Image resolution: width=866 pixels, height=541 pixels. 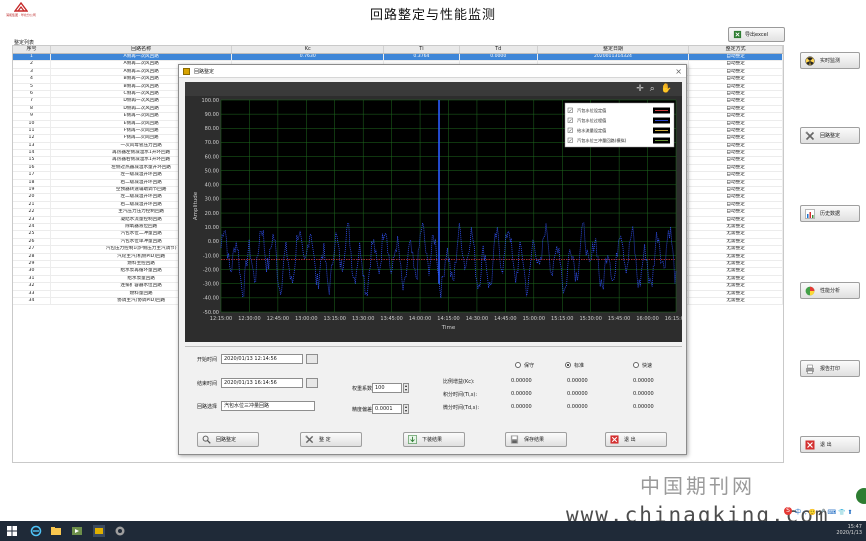 What do you see at coordinates (825, 511) in the screenshot?
I see `ime-toolbar: S 中 ·, 🙂 🎤 ⌨ 👕 ⬆` at bounding box center [825, 511].